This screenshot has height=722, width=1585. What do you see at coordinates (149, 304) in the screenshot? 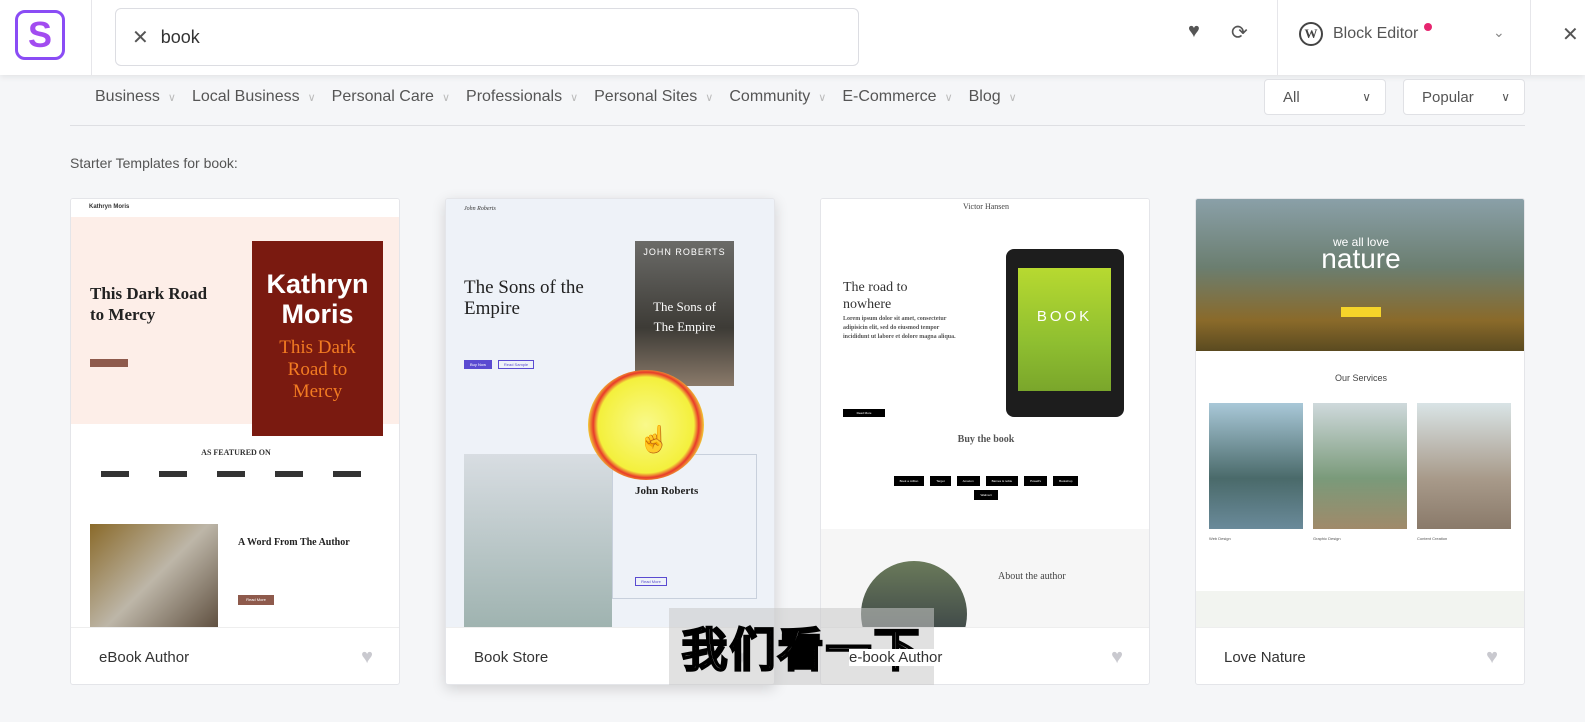
I see `preview-title: This Dark Road to Mercy` at bounding box center [149, 304].